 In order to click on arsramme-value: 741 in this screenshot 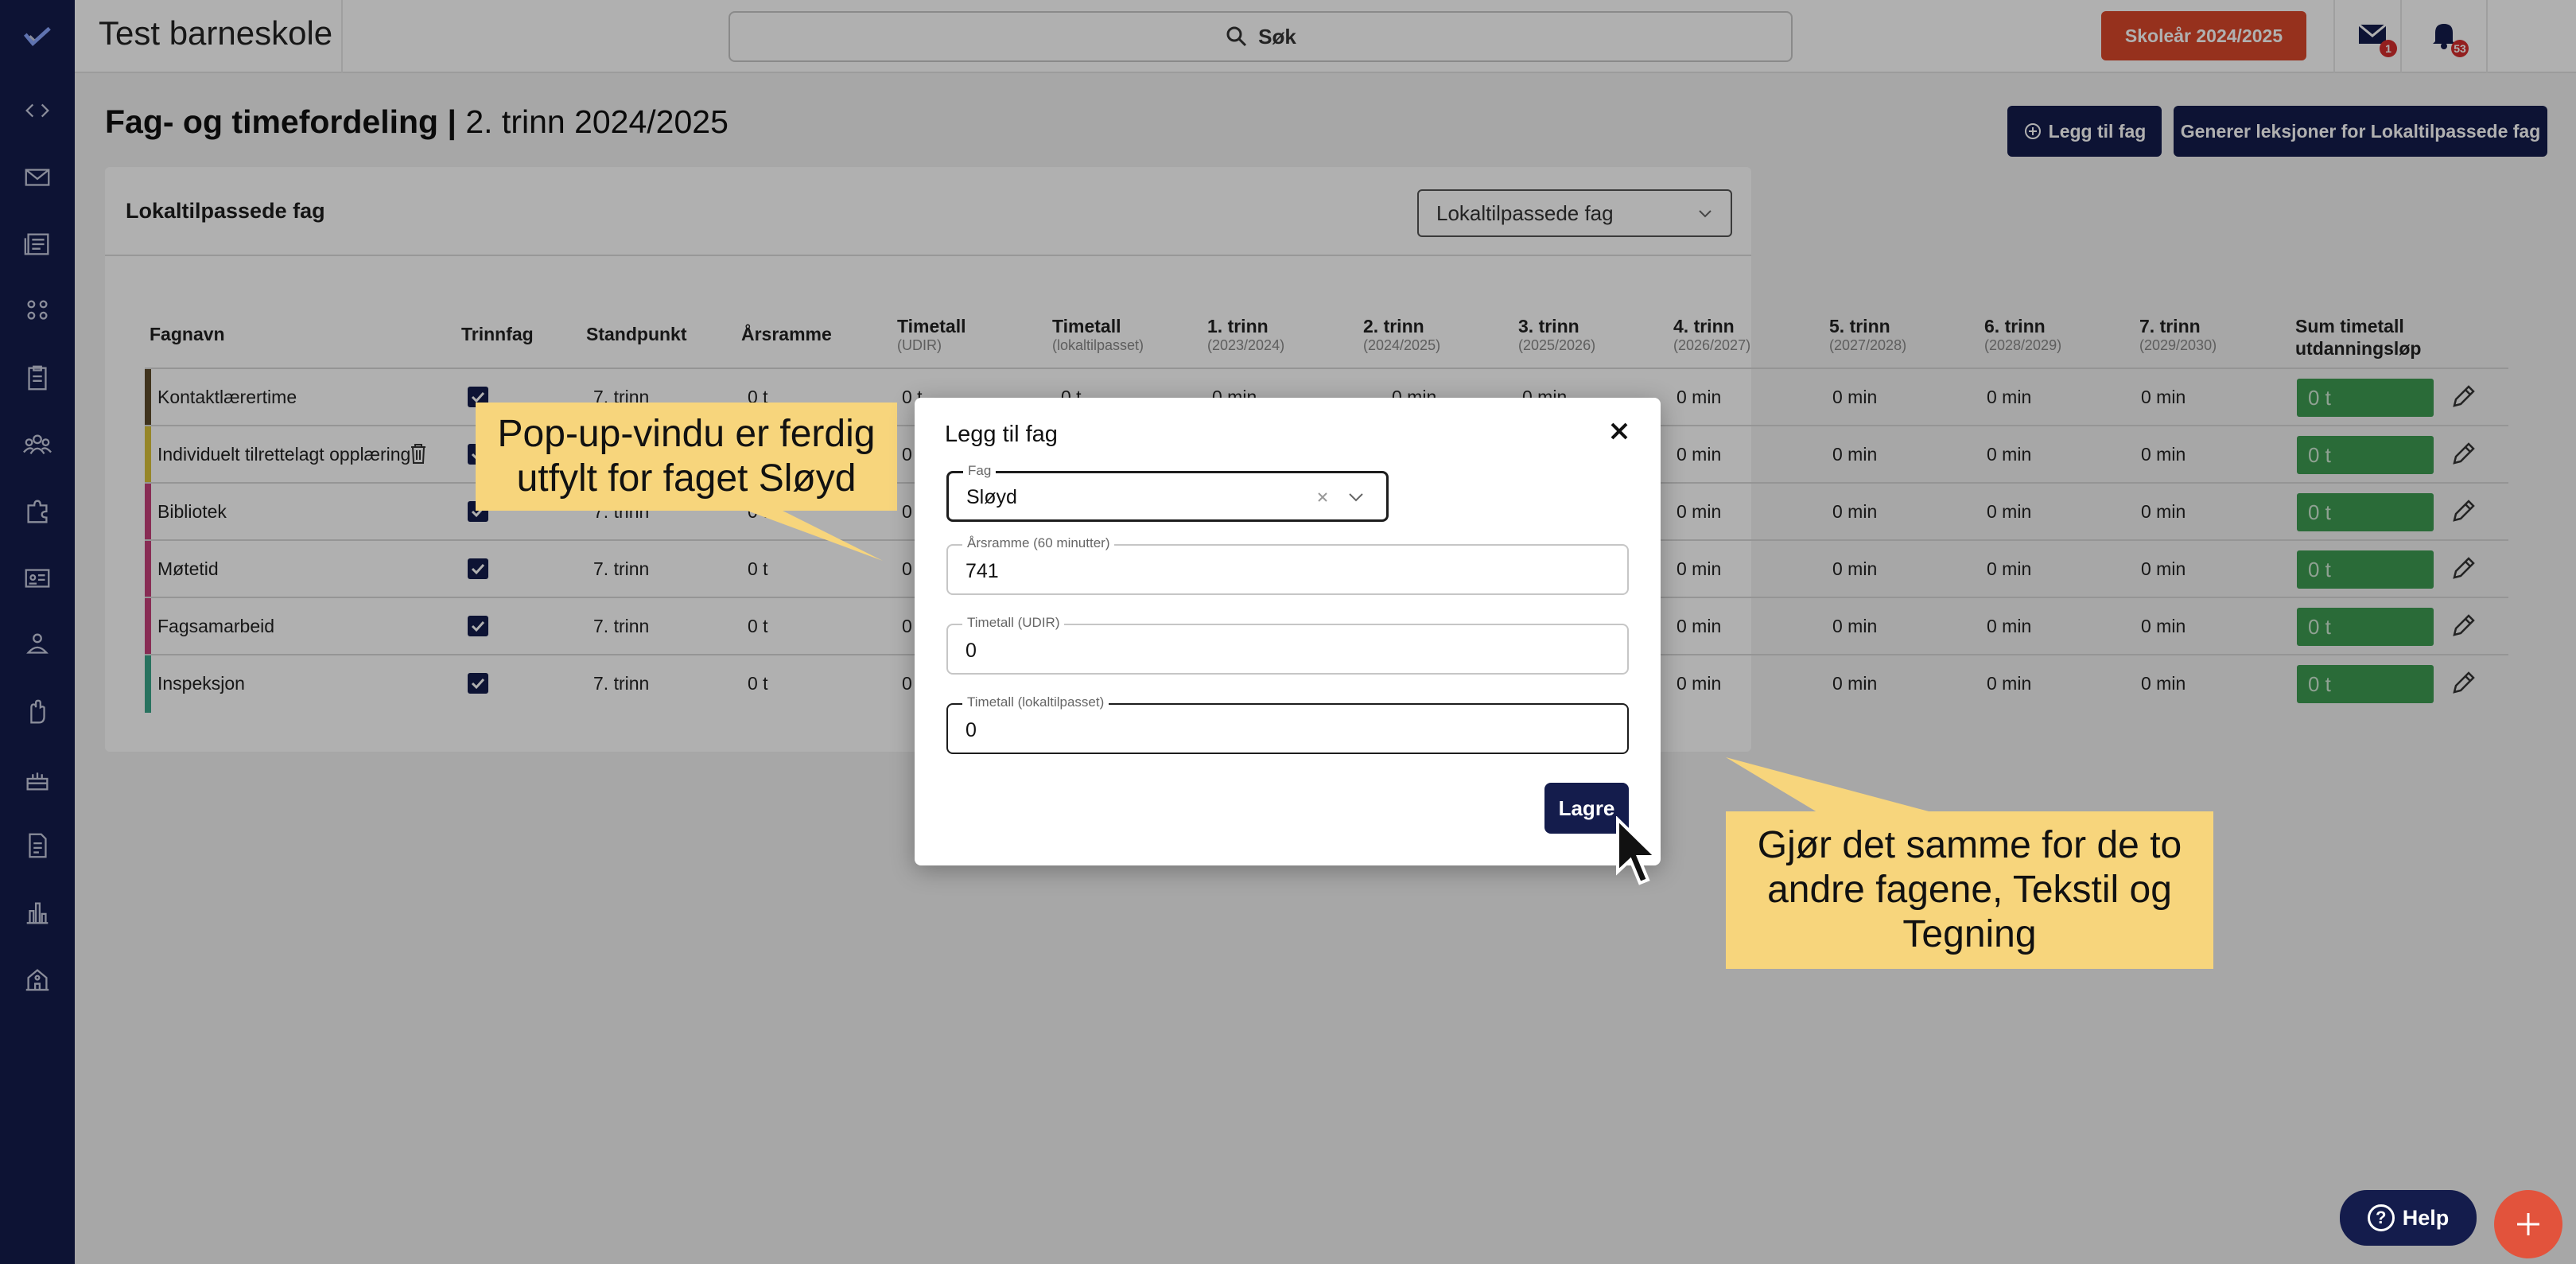, I will do `click(982, 571)`.